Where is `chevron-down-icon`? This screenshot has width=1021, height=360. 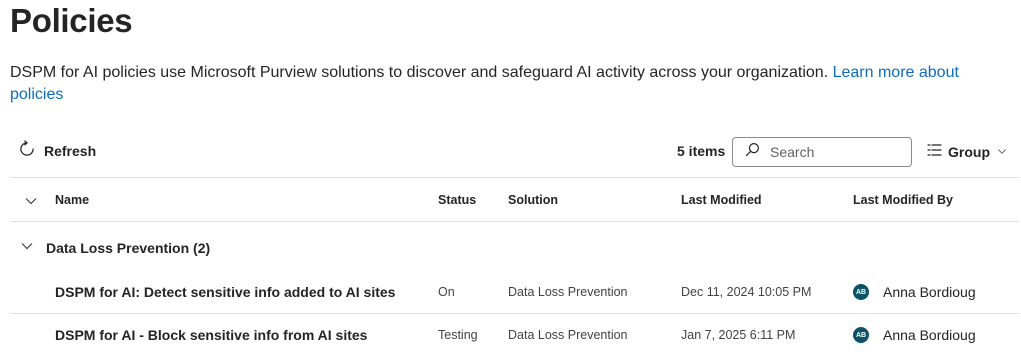 chevron-down-icon is located at coordinates (1002, 152).